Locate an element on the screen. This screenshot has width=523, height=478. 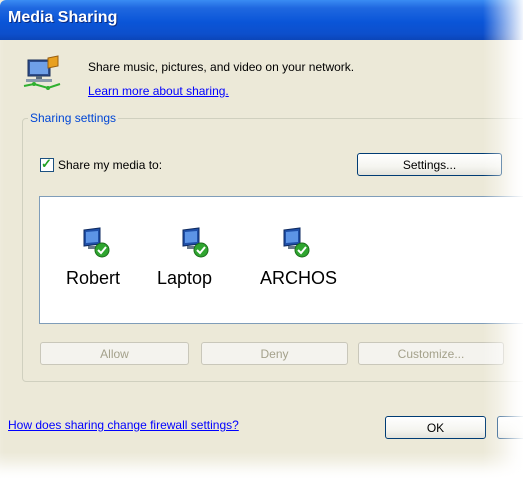
device-laptop: Laptop is located at coordinates (184, 257).